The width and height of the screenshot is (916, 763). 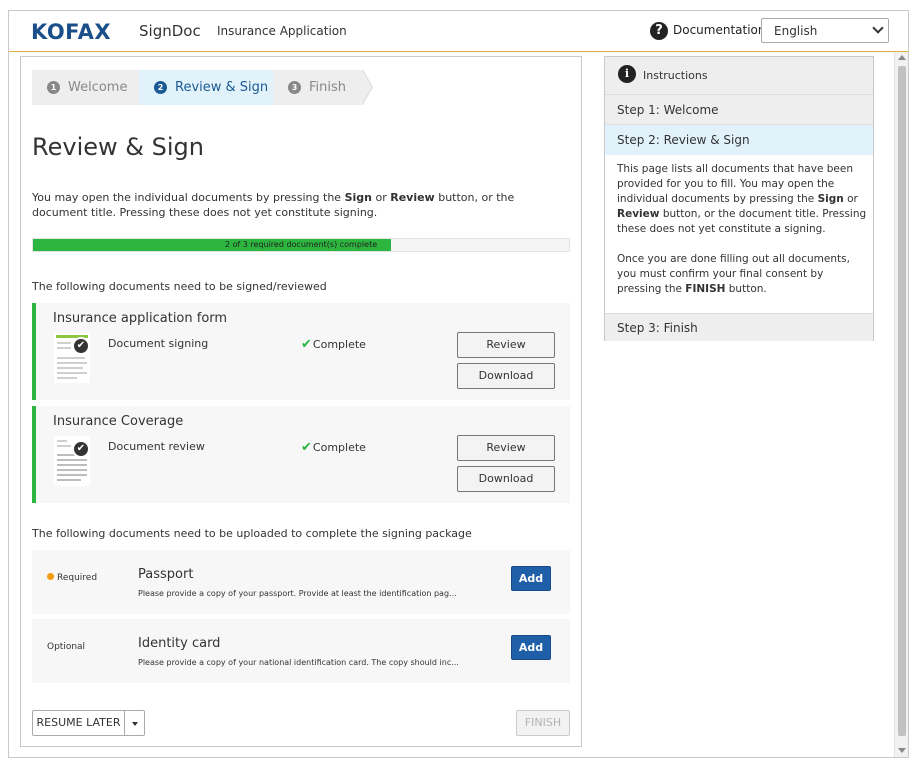 What do you see at coordinates (166, 574) in the screenshot?
I see `upload-title: Passport` at bounding box center [166, 574].